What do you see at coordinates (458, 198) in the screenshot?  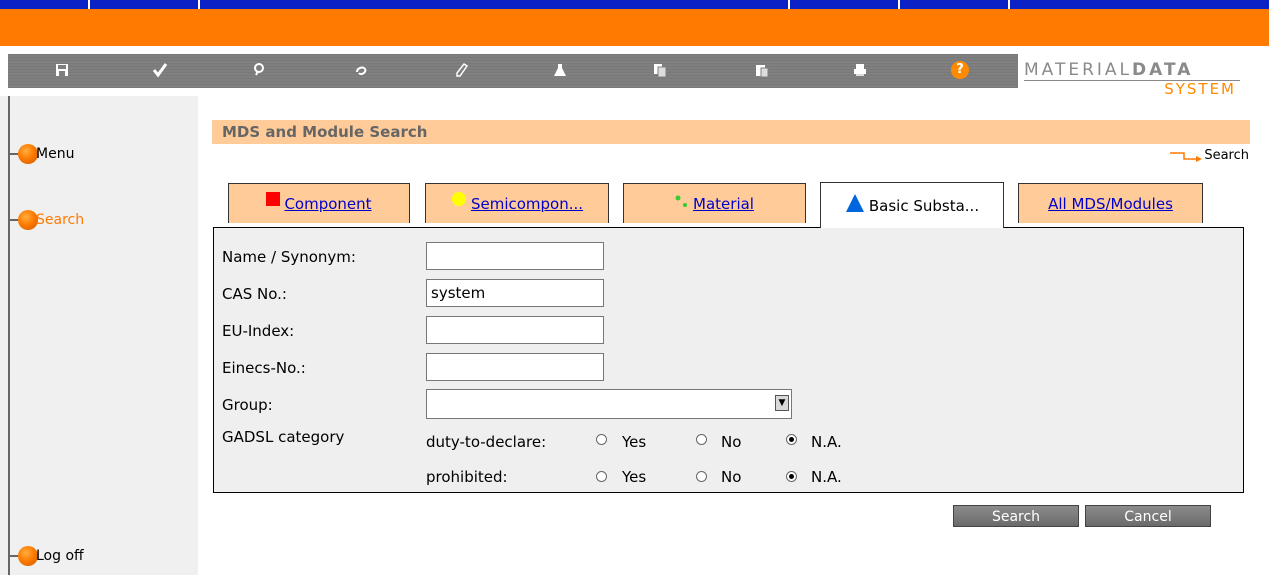 I see `yellow-circle-icon` at bounding box center [458, 198].